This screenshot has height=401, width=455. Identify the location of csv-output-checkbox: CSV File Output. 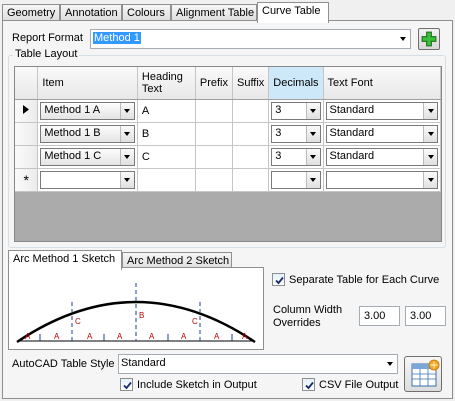
(350, 384).